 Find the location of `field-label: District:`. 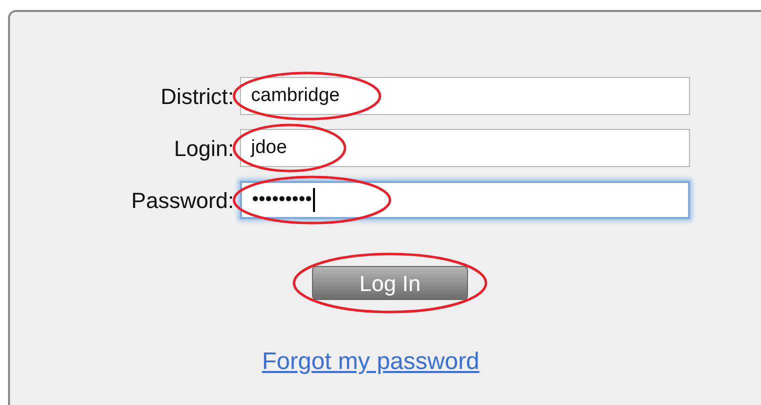

field-label: District: is located at coordinates (197, 96).